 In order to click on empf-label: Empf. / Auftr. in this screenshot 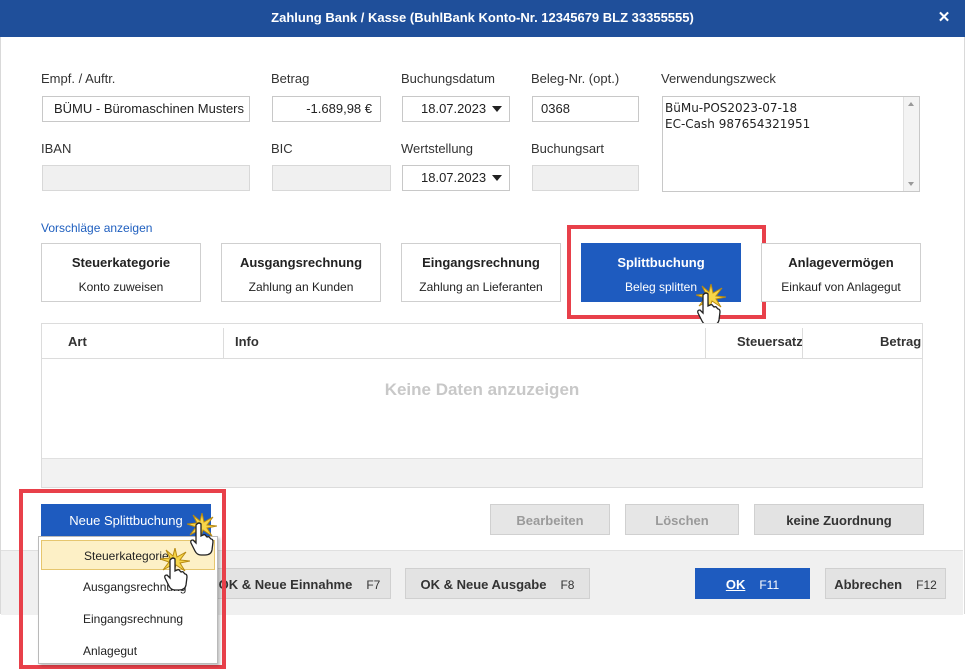, I will do `click(78, 78)`.